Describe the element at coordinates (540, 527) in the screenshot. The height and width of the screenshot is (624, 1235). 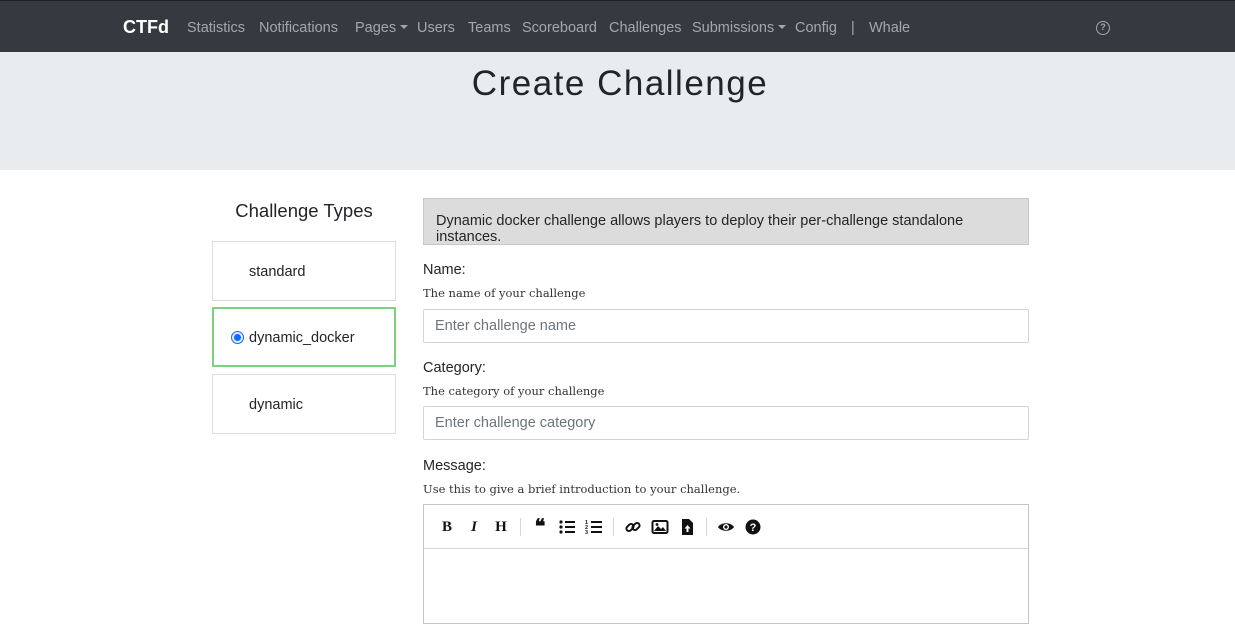
I see `quote-icon: ❝` at that location.